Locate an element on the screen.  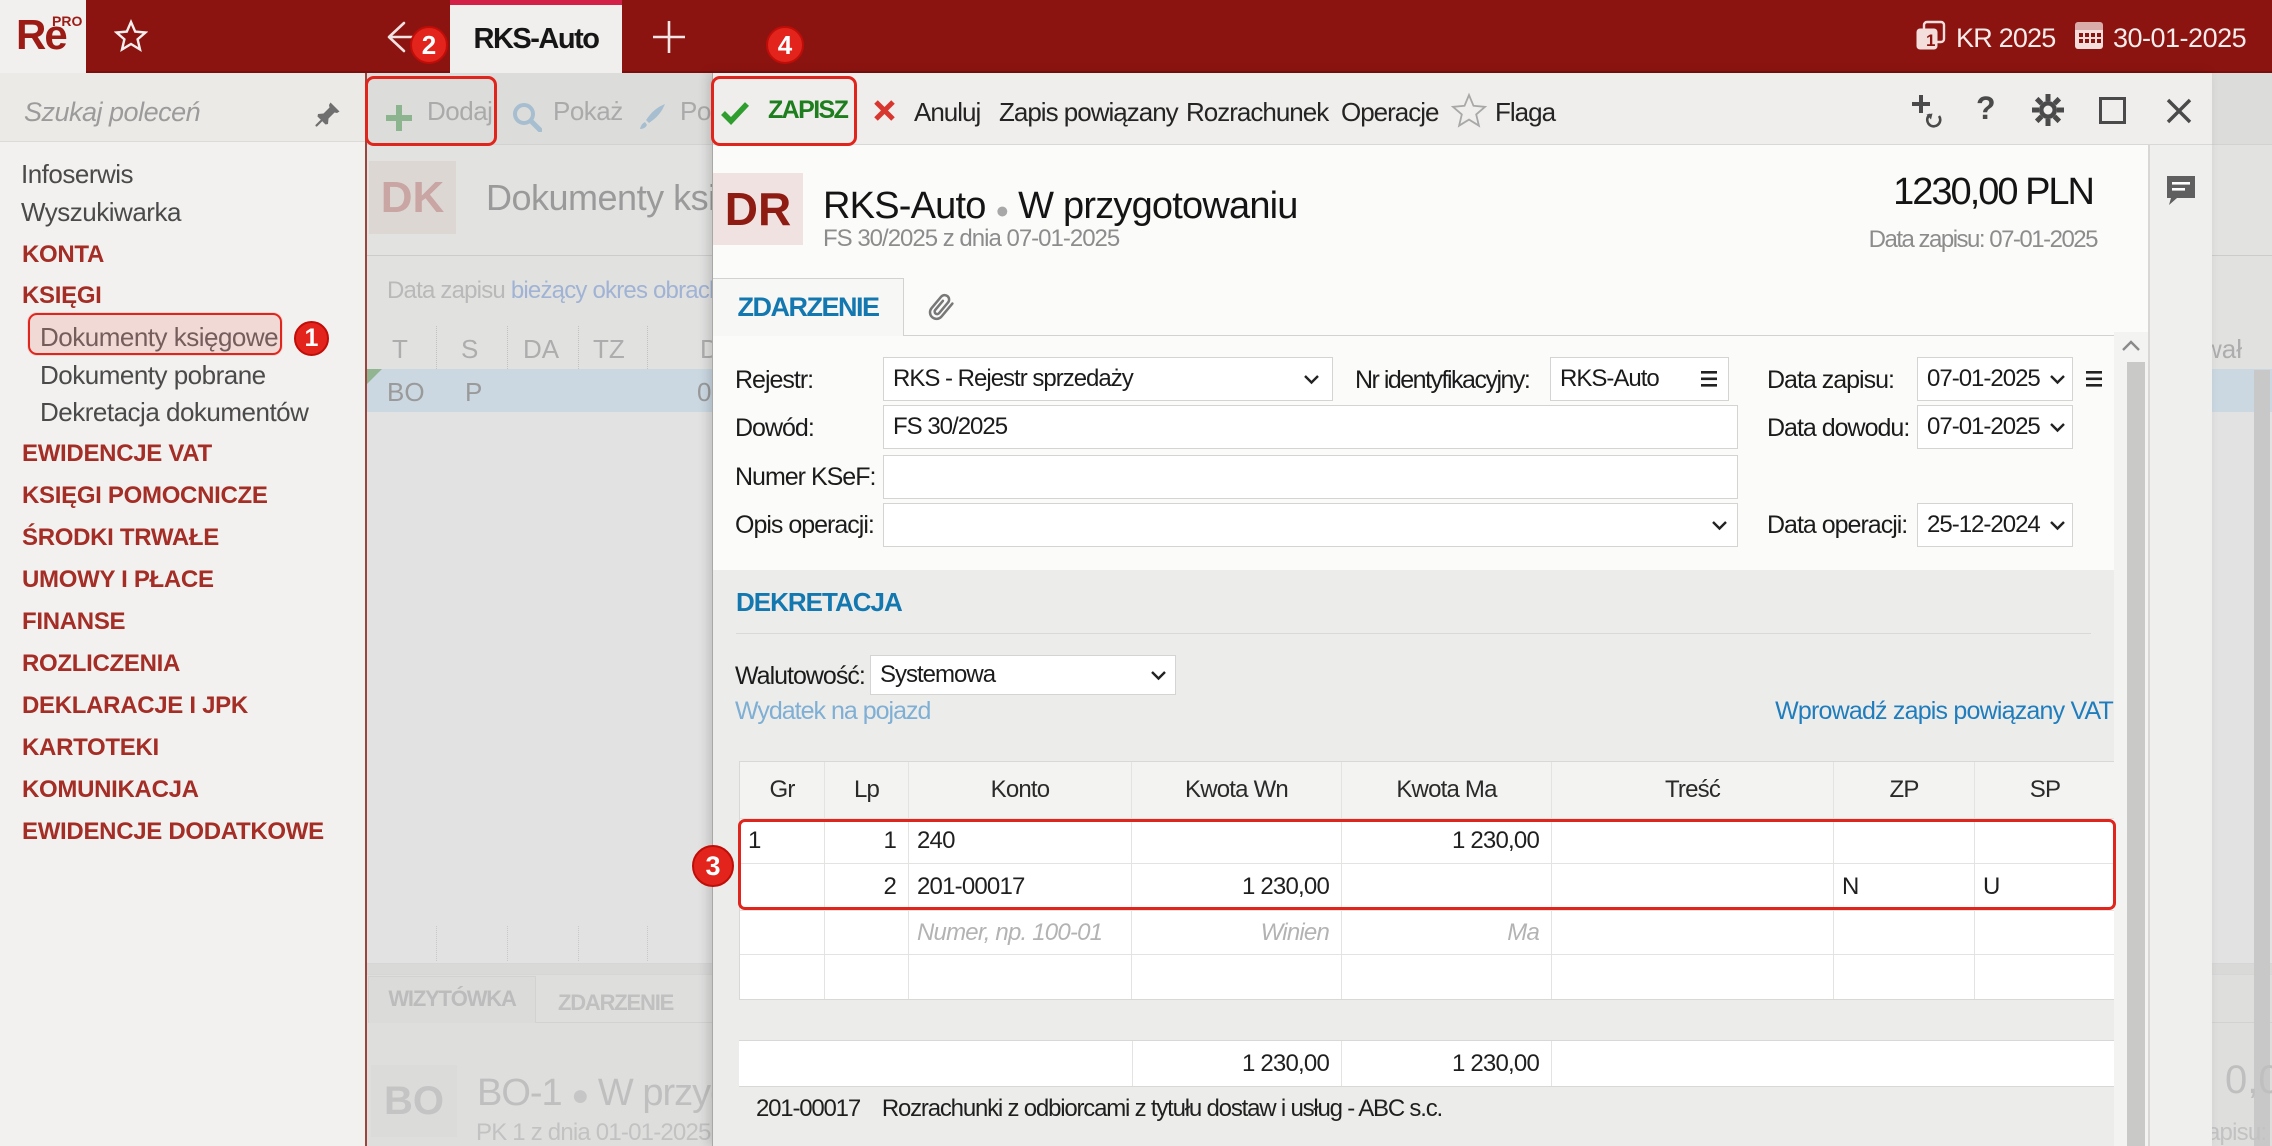
svg-text: 1 is located at coordinates (1930, 40).